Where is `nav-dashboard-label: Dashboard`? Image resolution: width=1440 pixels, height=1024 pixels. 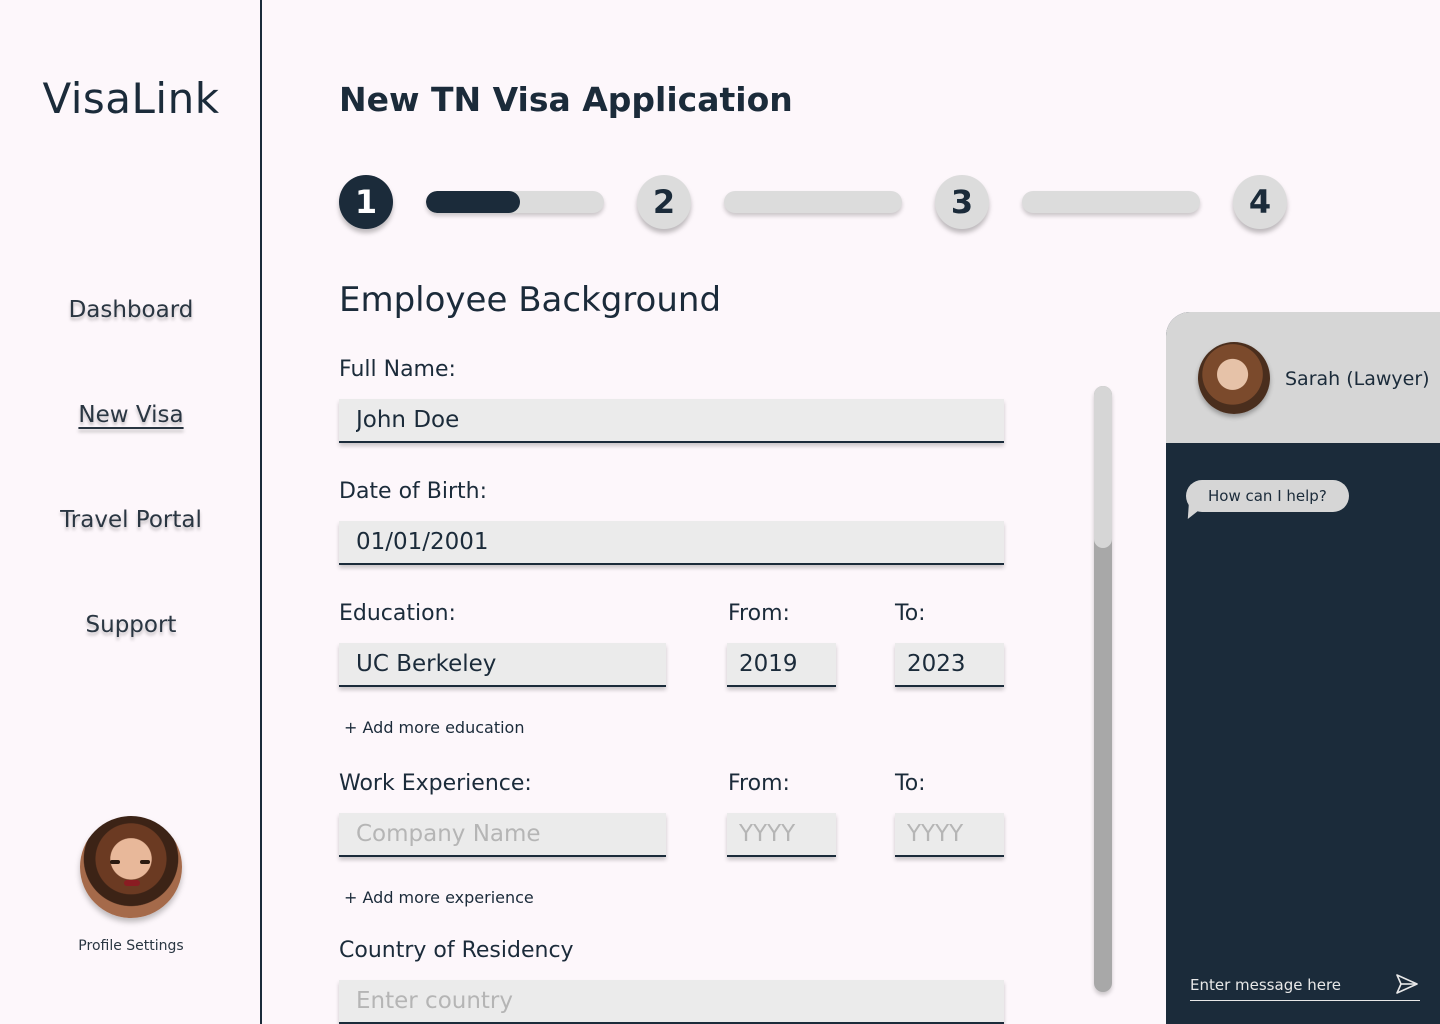
nav-dashboard-label: Dashboard is located at coordinates (131, 310).